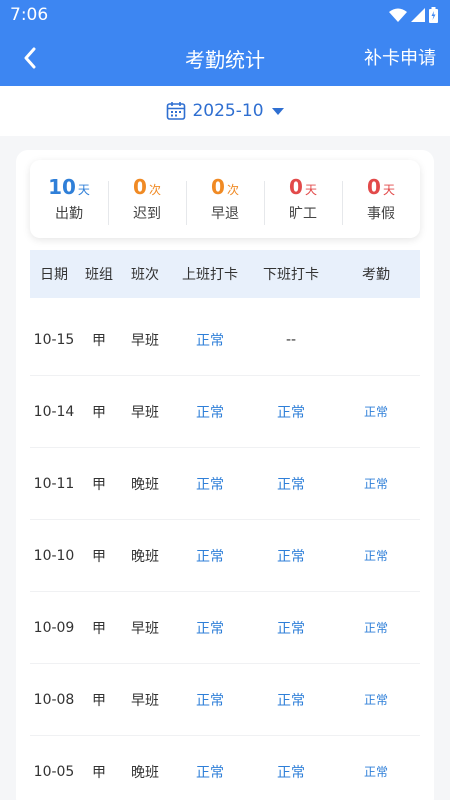  I want to click on stat-label: 出勤, so click(69, 214).